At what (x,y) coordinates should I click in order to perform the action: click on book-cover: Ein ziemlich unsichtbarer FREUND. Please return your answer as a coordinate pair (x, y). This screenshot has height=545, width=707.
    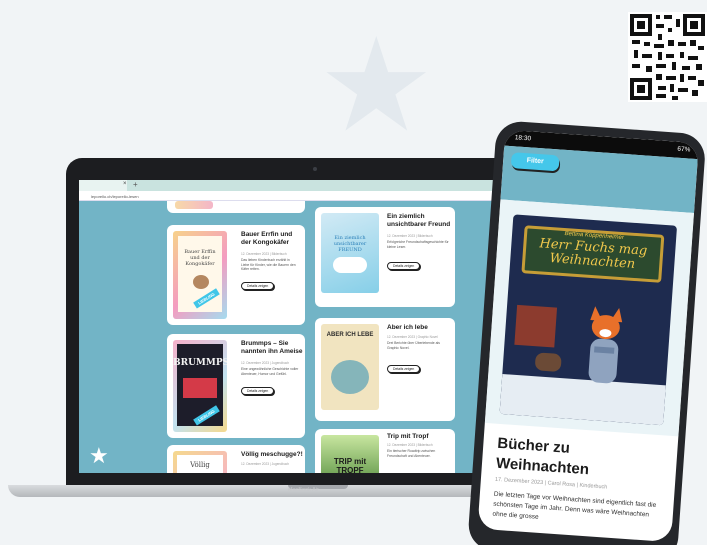
    Looking at the image, I should click on (350, 253).